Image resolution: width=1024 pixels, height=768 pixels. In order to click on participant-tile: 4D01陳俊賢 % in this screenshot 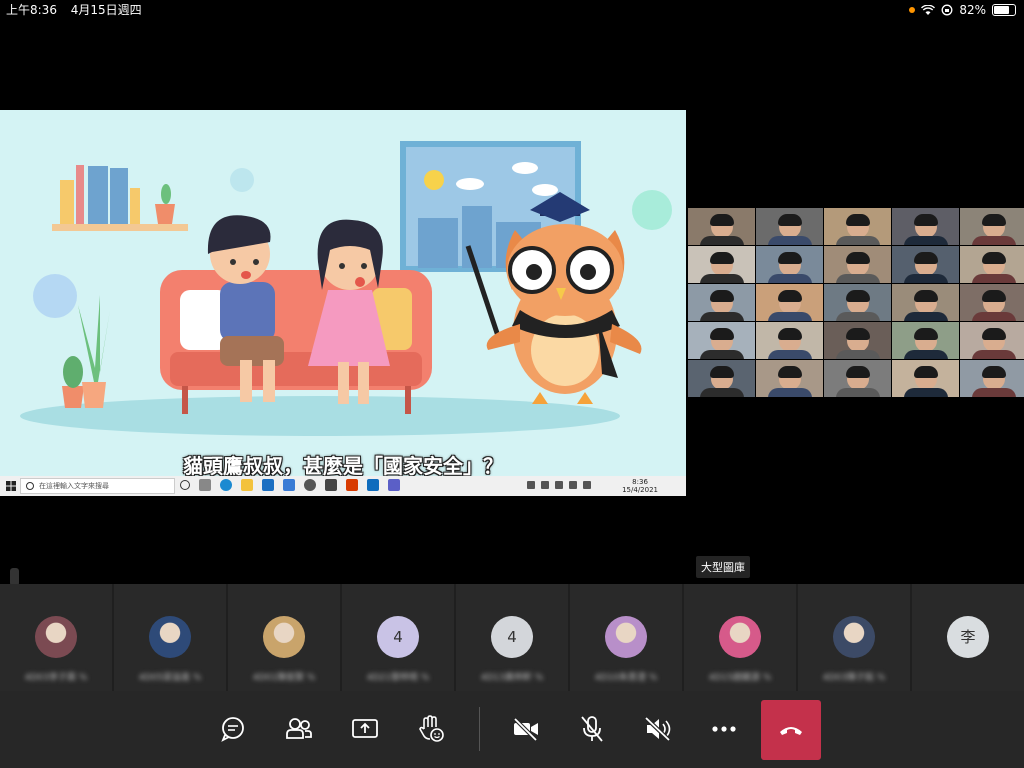, I will do `click(284, 637)`.